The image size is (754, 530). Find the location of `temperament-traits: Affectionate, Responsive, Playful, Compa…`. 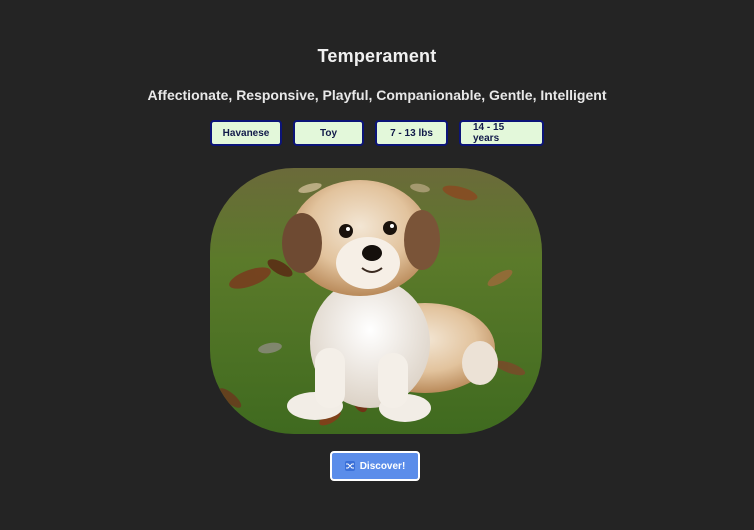

temperament-traits: Affectionate, Responsive, Playful, Compa… is located at coordinates (377, 95).